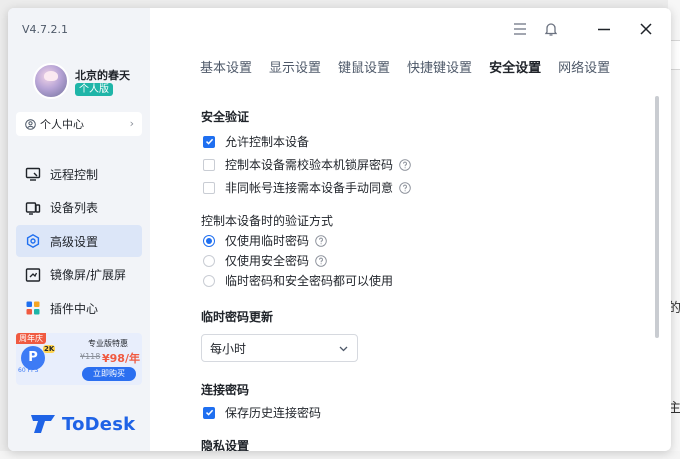 Image resolution: width=680 pixels, height=459 pixels. What do you see at coordinates (515, 66) in the screenshot?
I see `tab-security: 安全设置` at bounding box center [515, 66].